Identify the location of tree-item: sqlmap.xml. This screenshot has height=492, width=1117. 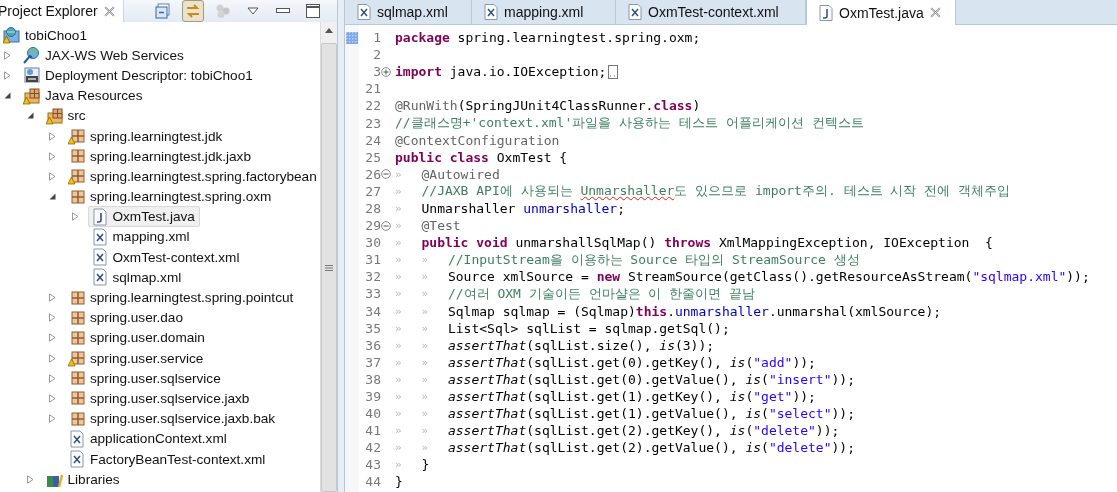
(137, 277).